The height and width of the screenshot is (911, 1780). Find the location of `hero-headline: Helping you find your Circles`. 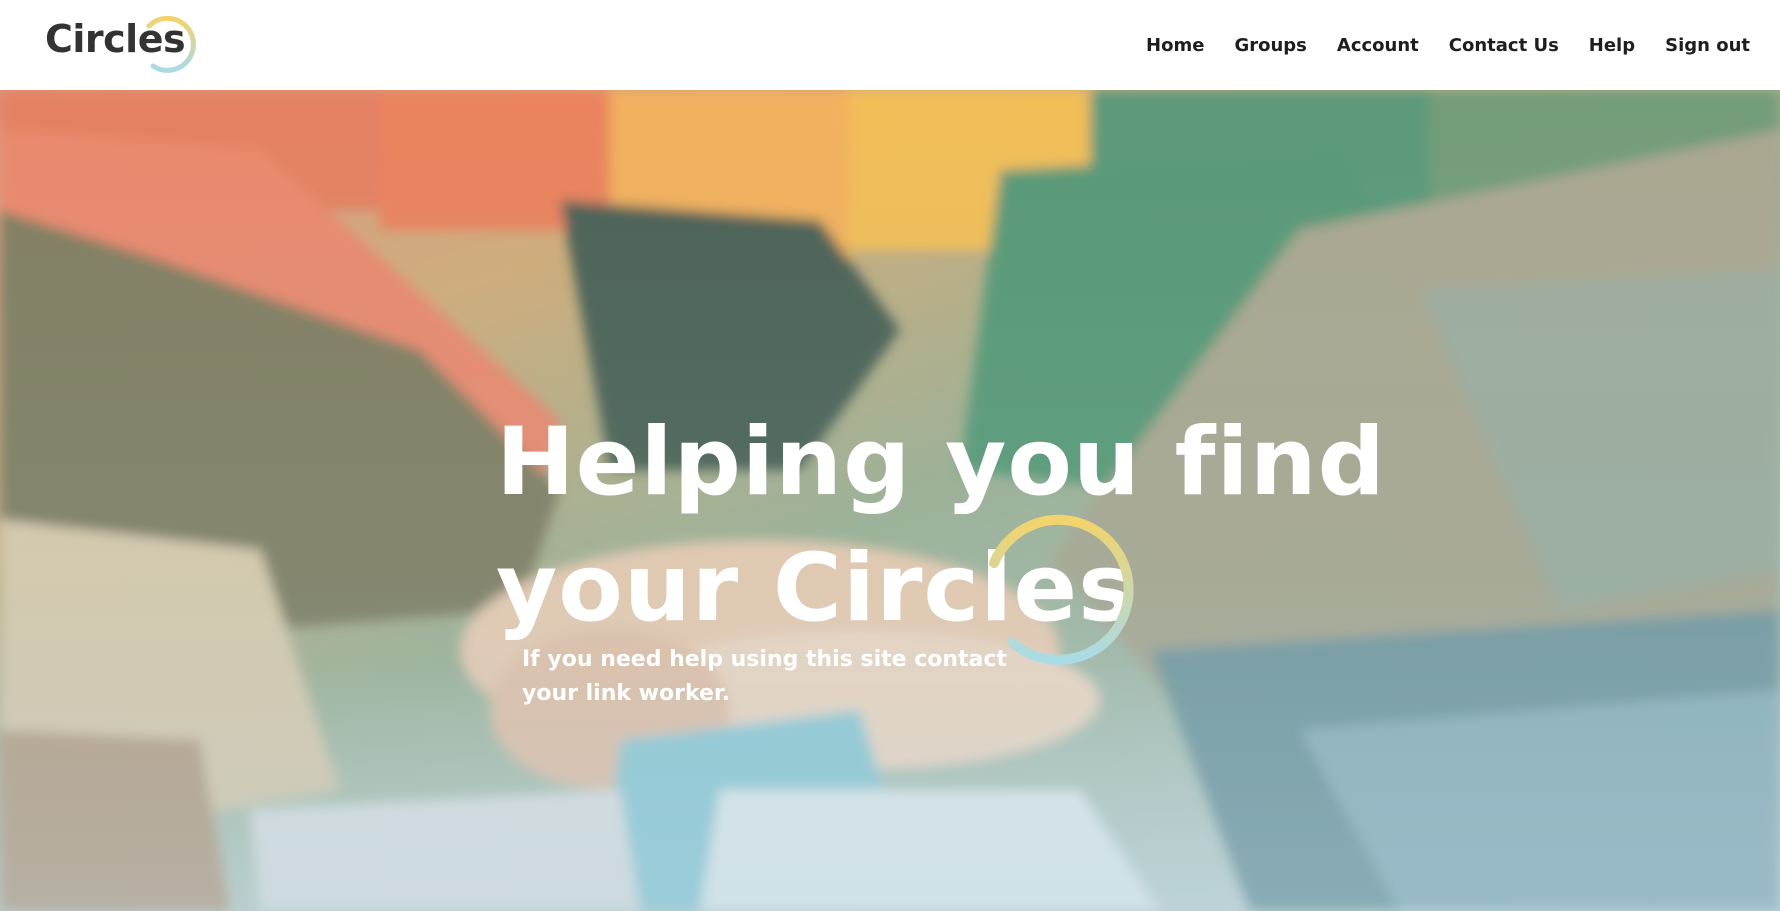

hero-headline: Helping you find your Circles is located at coordinates (946, 526).